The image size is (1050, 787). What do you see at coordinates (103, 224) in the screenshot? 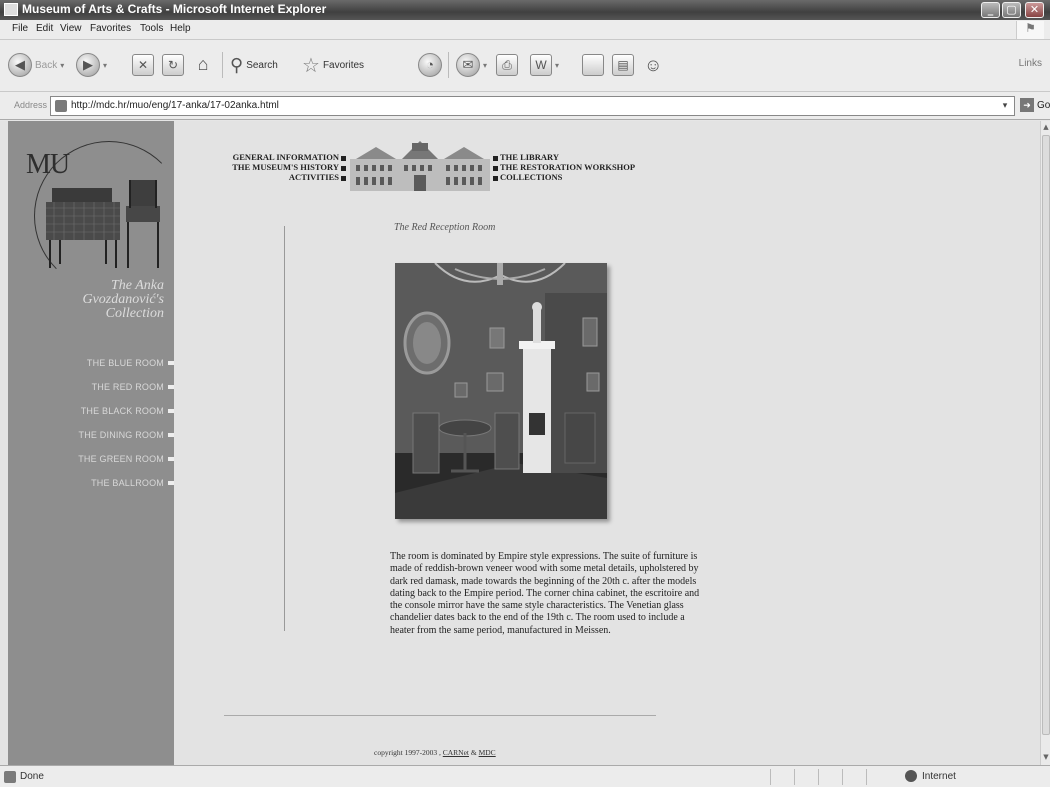
I see `furniture-photo` at bounding box center [103, 224].